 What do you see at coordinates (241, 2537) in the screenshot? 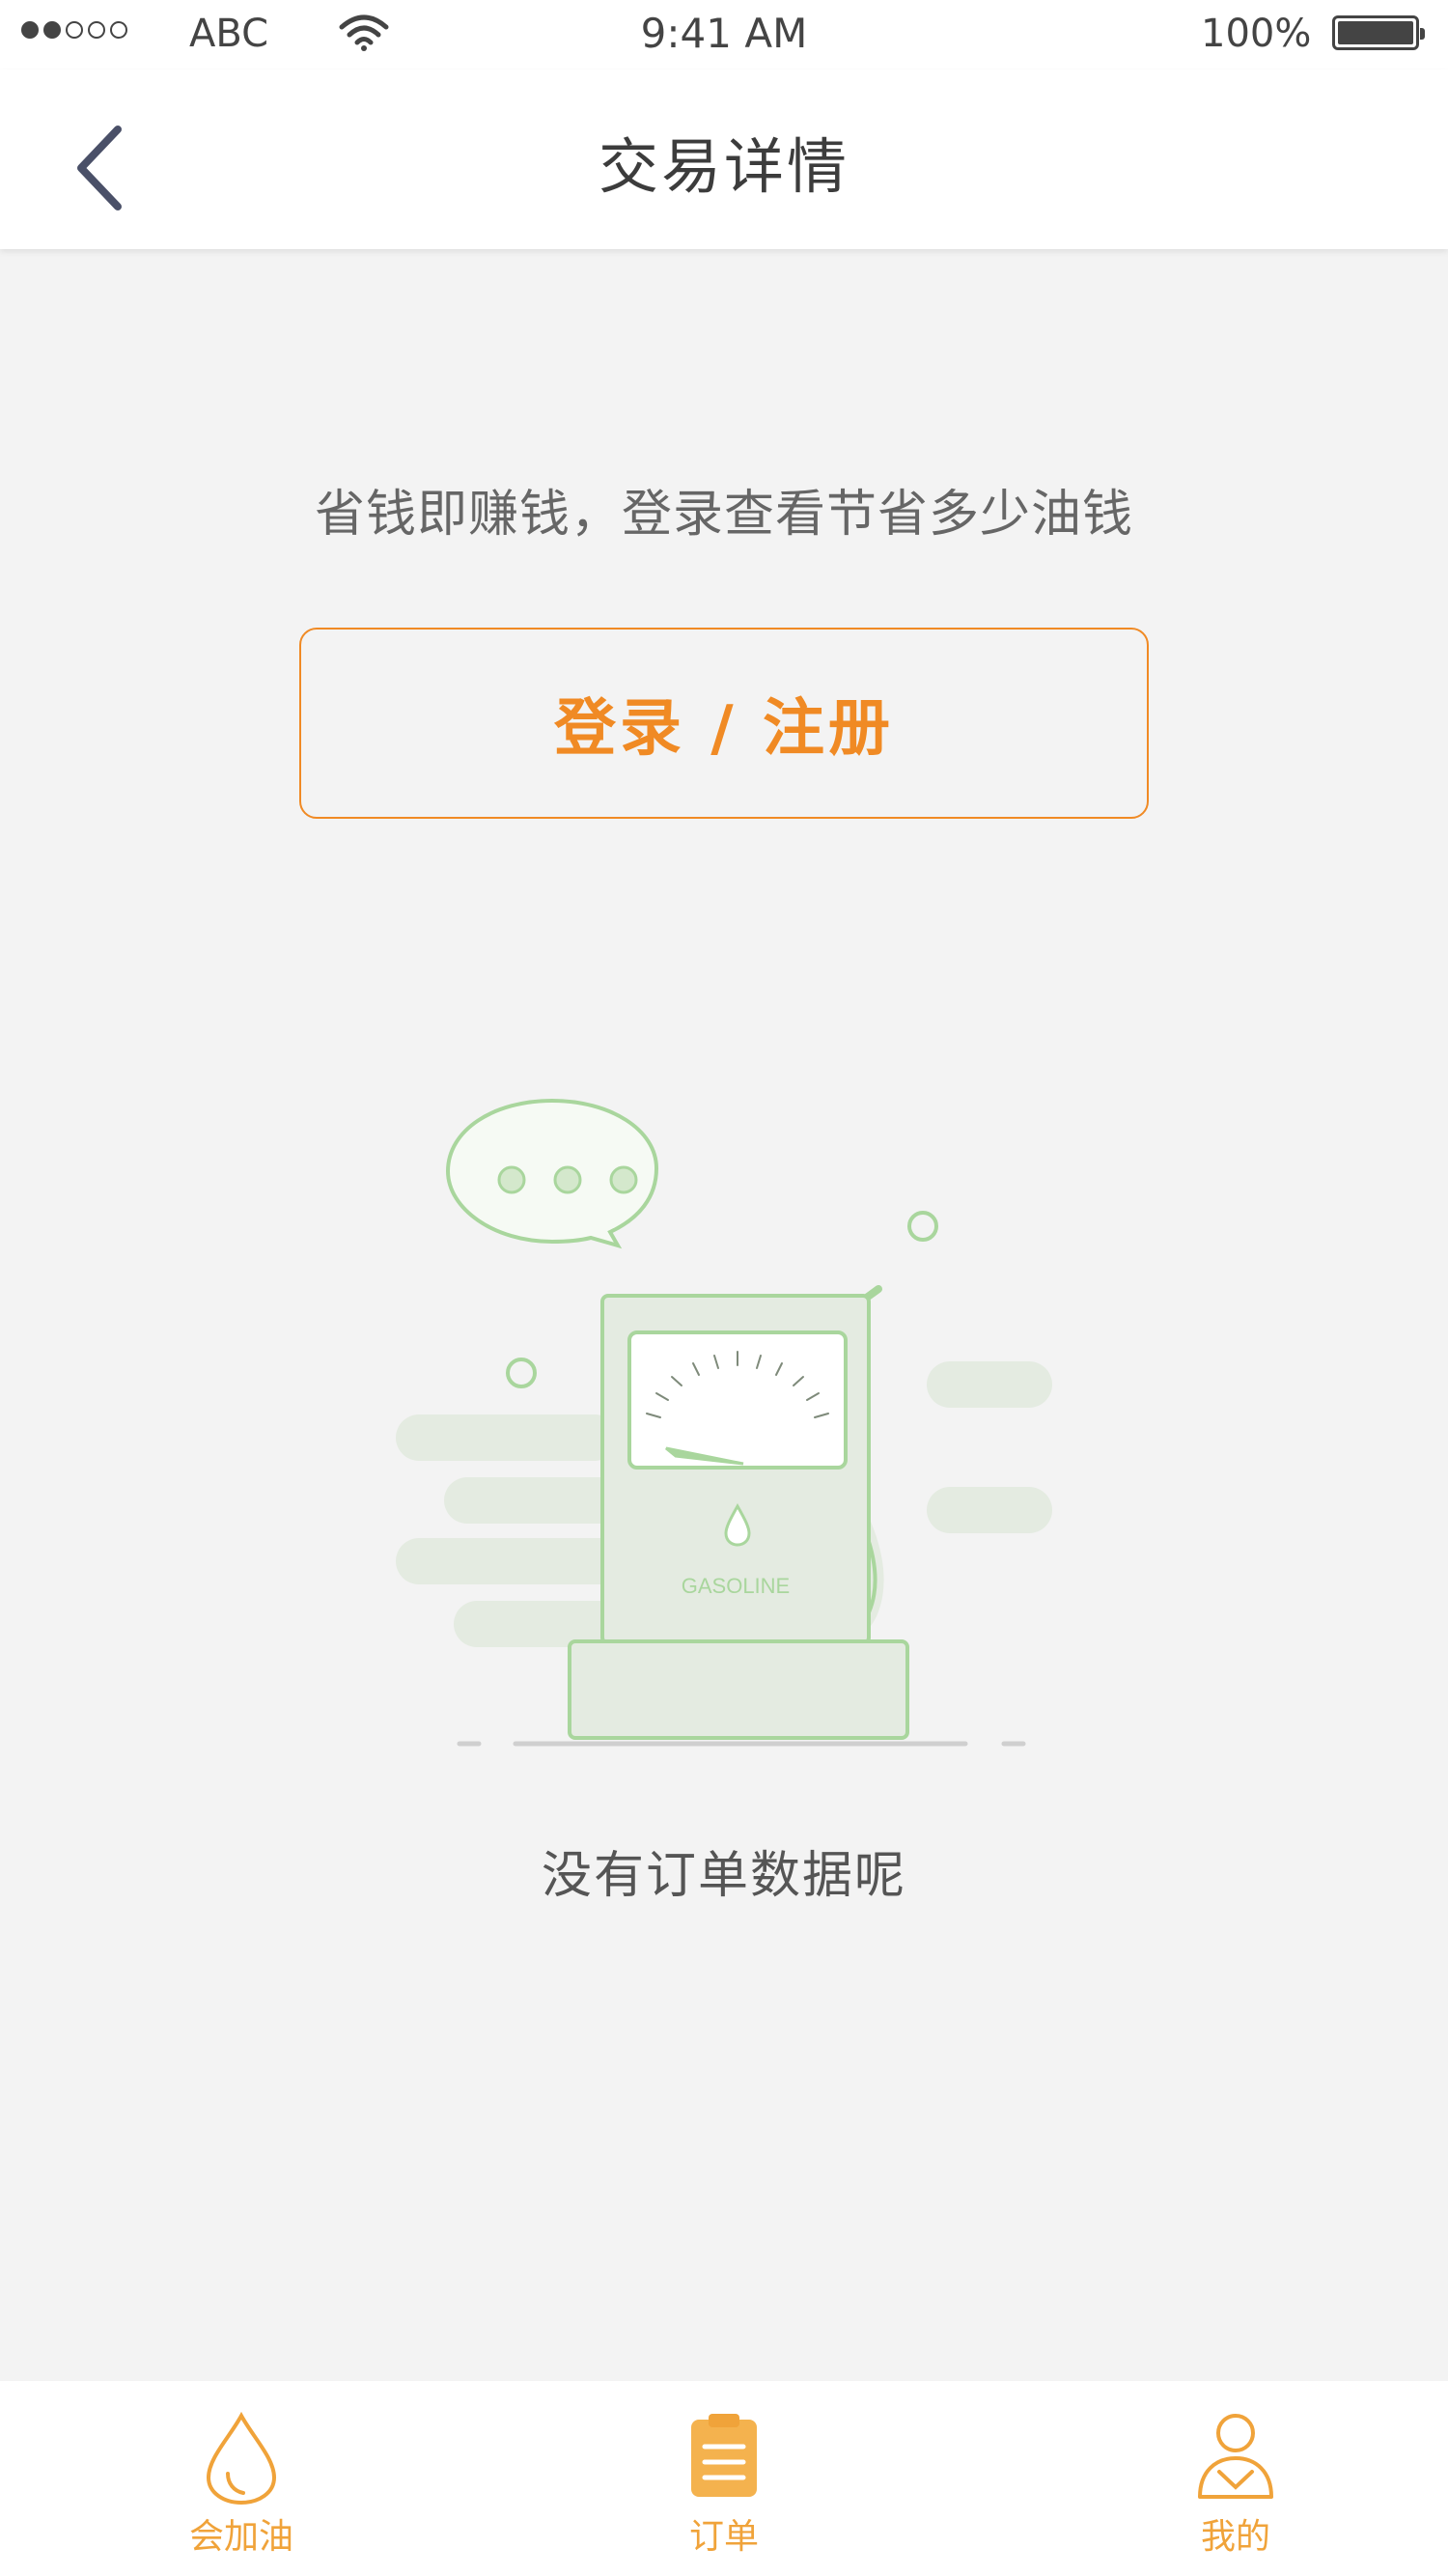
I see `tab-label: 会加油` at bounding box center [241, 2537].